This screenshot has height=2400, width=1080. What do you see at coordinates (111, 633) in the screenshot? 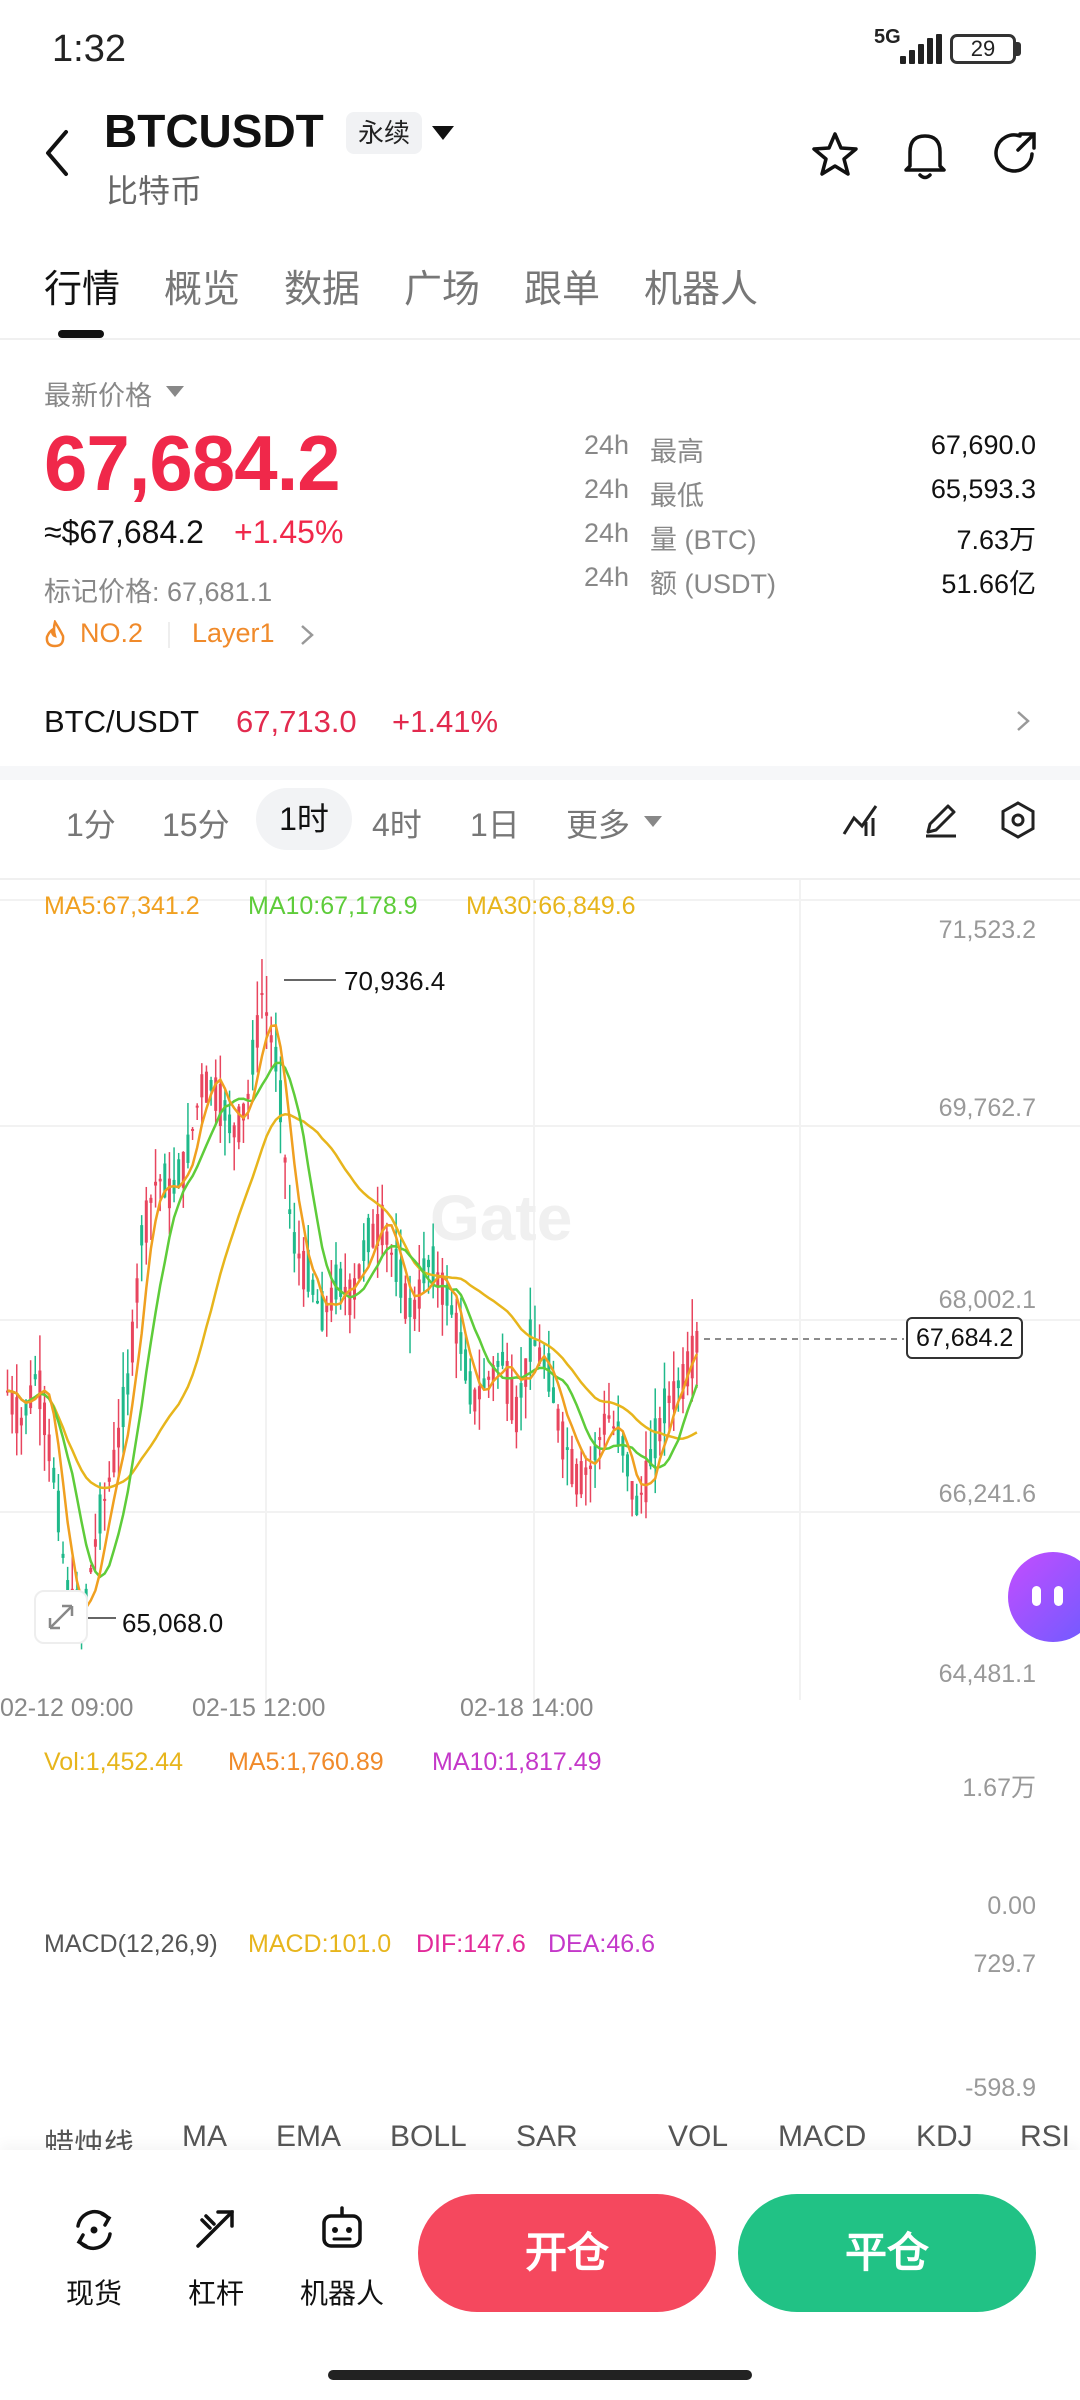
I see `rank-badge: NO.2` at bounding box center [111, 633].